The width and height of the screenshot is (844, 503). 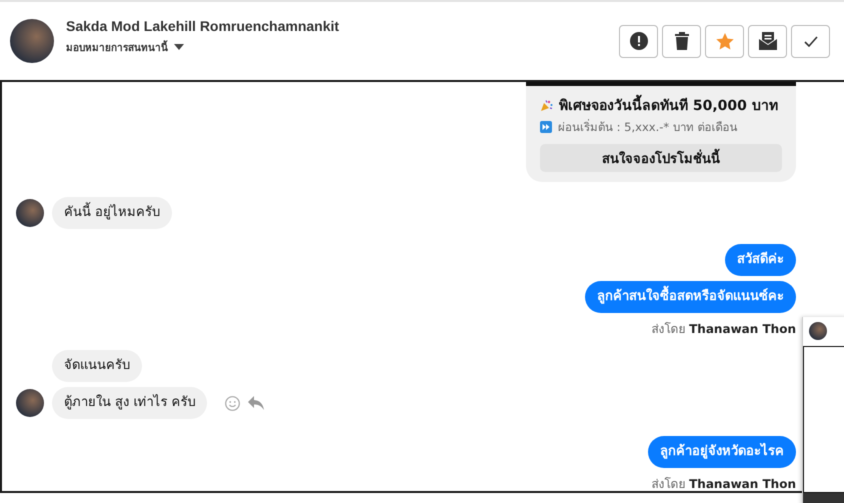 I want to click on promo-subtitle: ผ่อนเริ่มต้น : 5,xxx.-* บาท ต่อเดือน, so click(x=648, y=127).